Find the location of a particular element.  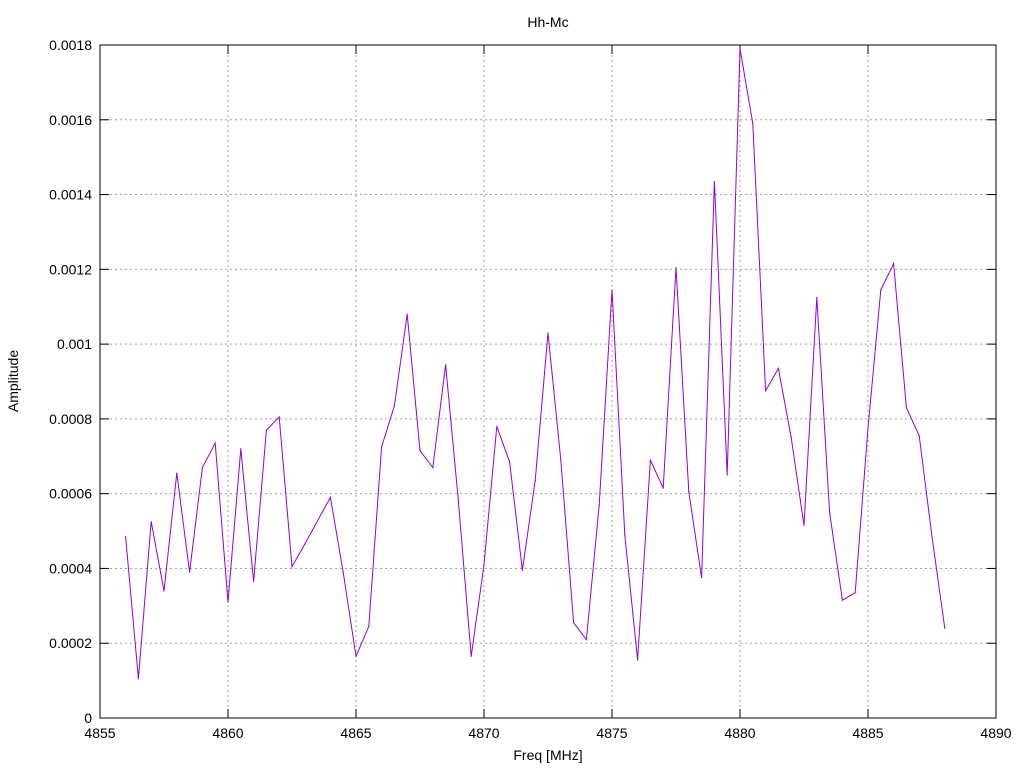

y-tick-label: 0.0014 is located at coordinates (70, 195).